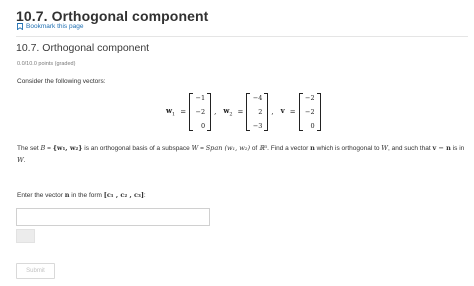 The width and height of the screenshot is (474, 286). I want to click on problem-intro: Consider the following vectors:, so click(61, 81).